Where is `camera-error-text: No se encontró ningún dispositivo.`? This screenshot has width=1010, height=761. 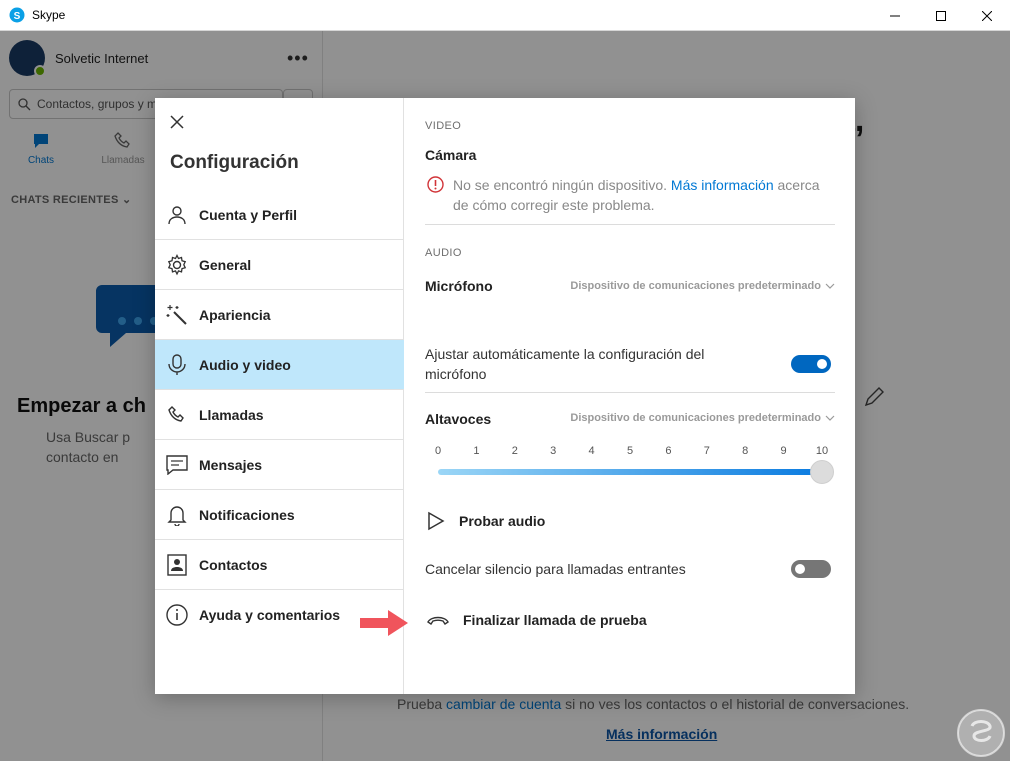 camera-error-text: No se encontró ningún dispositivo. is located at coordinates (560, 185).